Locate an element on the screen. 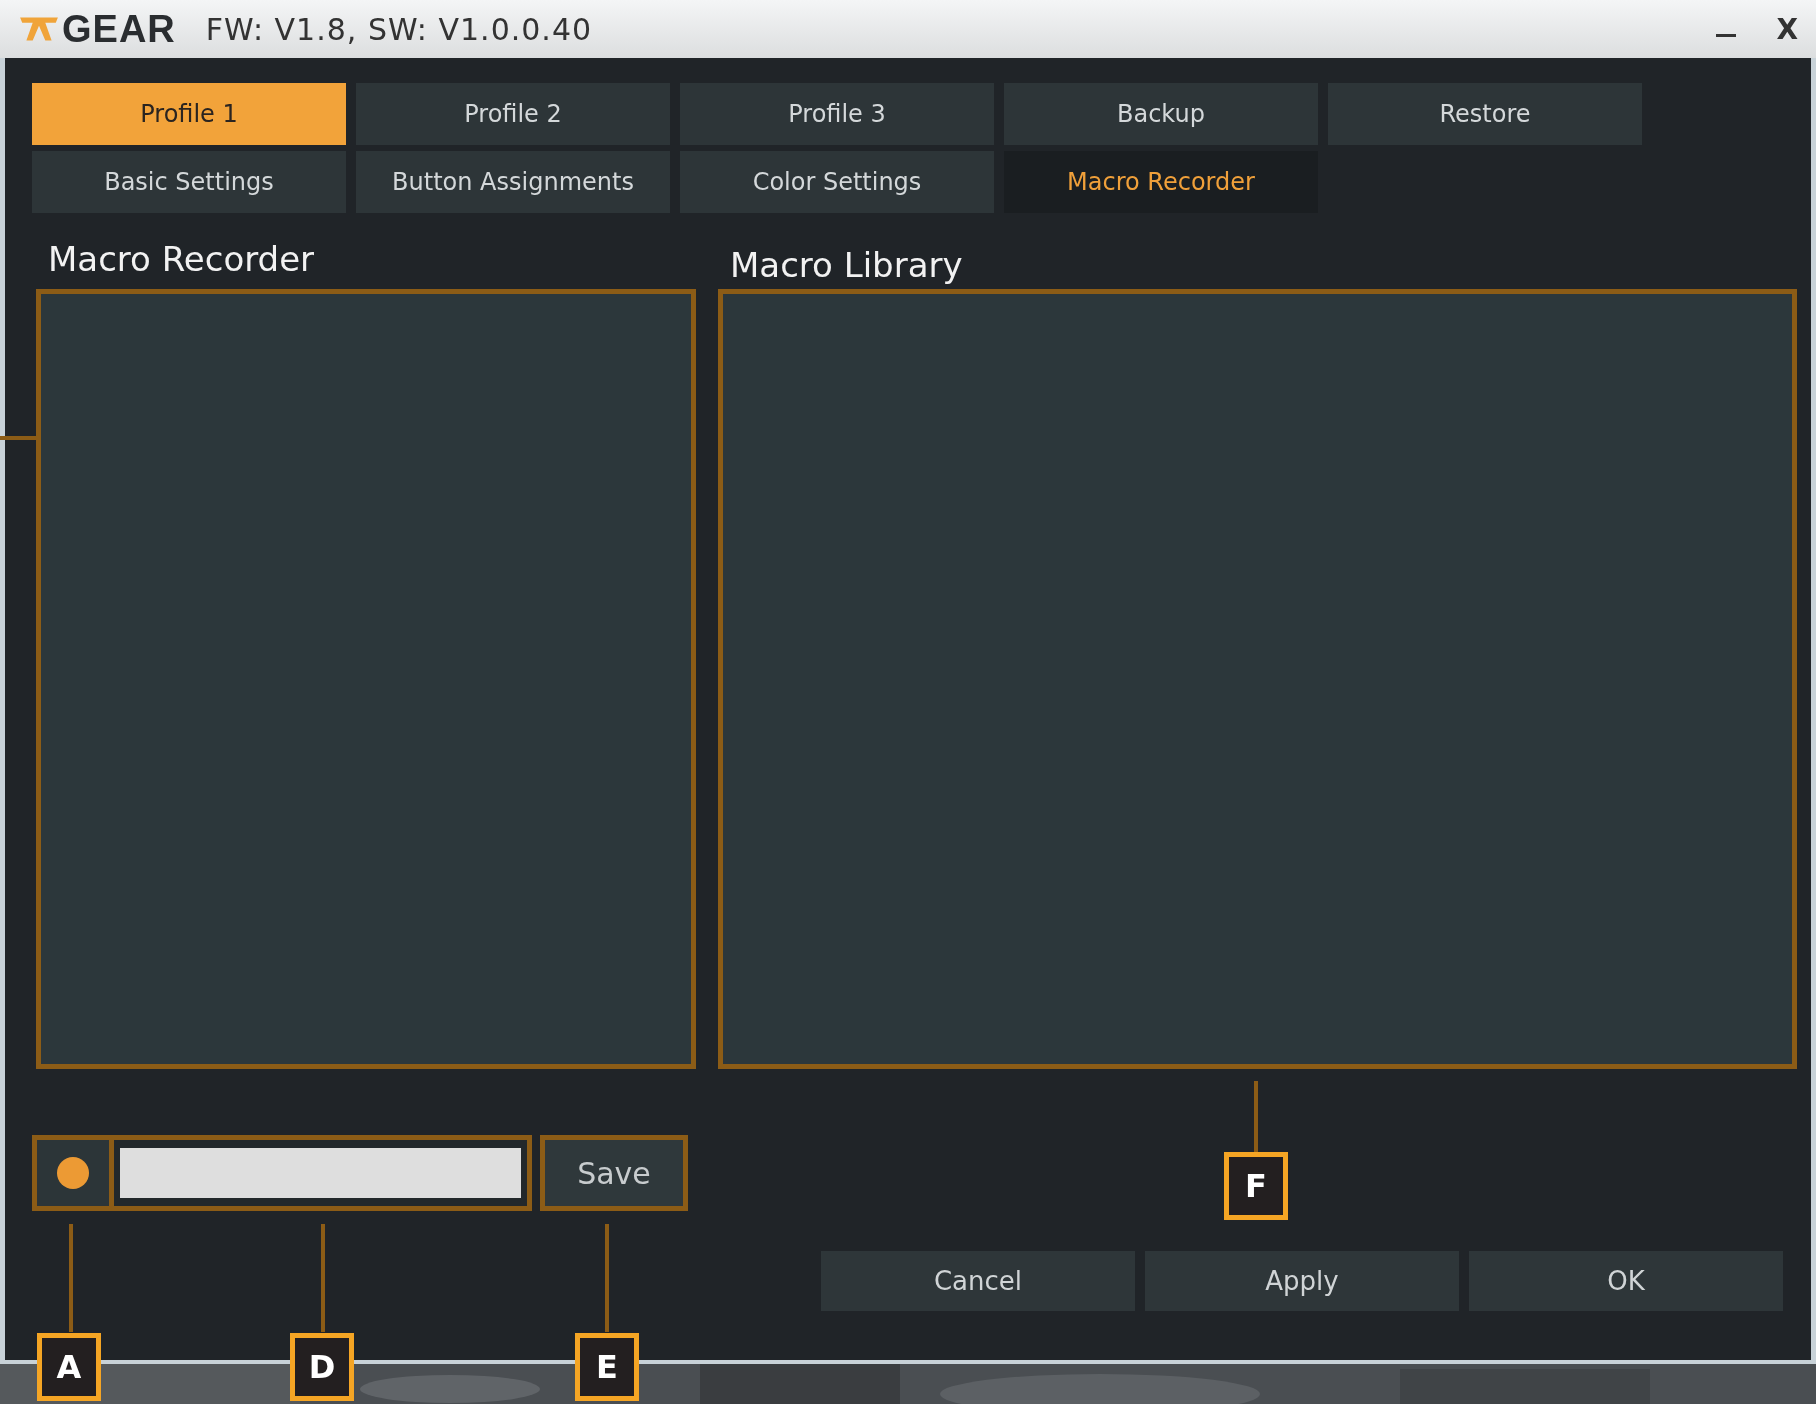 This screenshot has width=1816, height=1404. panel-title: Macro Recorder is located at coordinates (181, 259).